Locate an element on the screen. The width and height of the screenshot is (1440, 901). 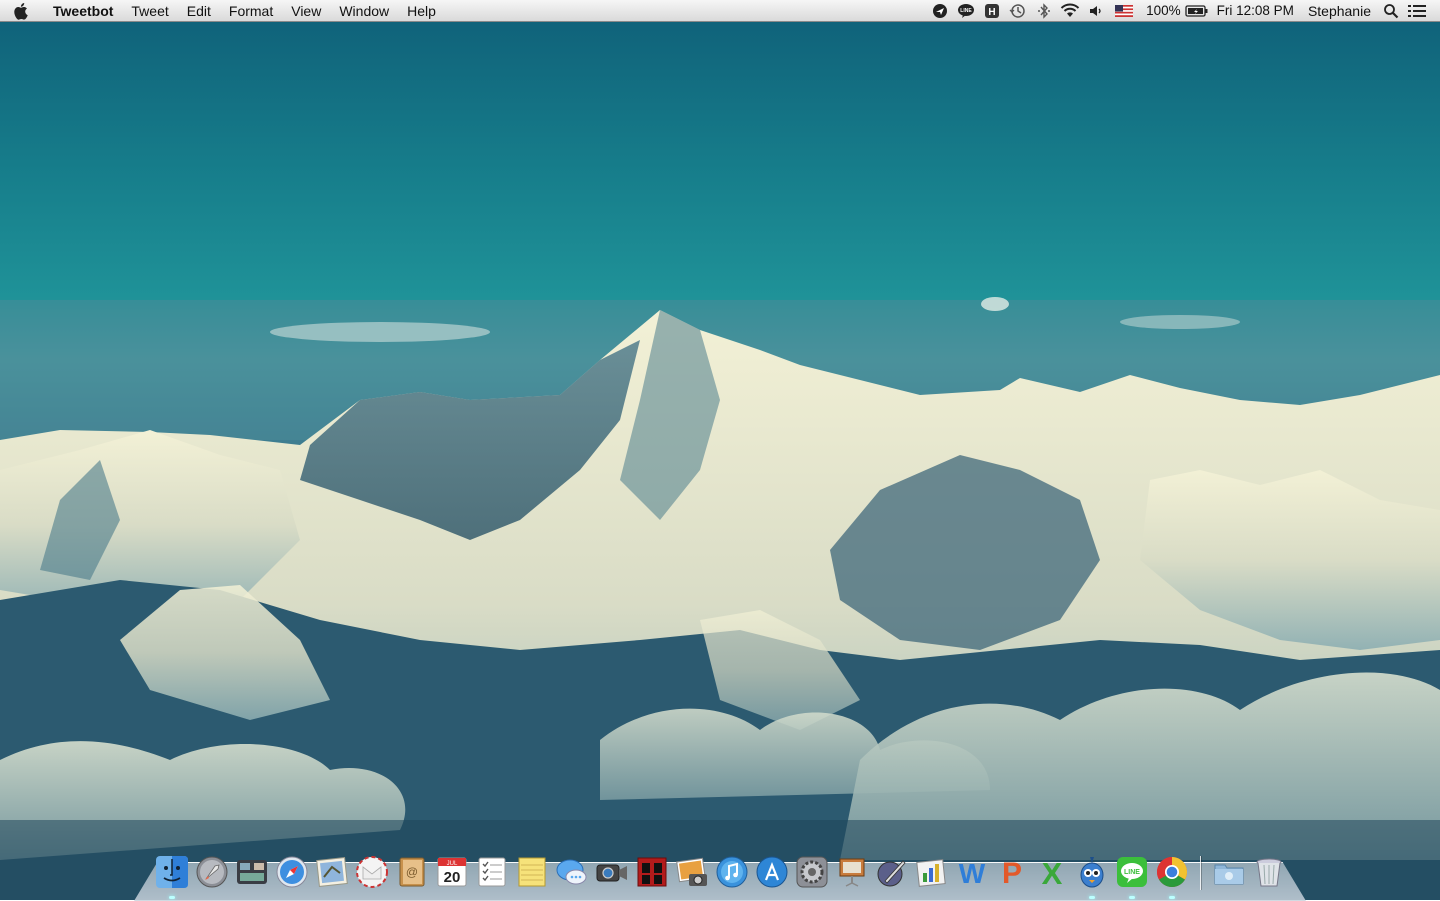
svg-text: W is located at coordinates (972, 873).